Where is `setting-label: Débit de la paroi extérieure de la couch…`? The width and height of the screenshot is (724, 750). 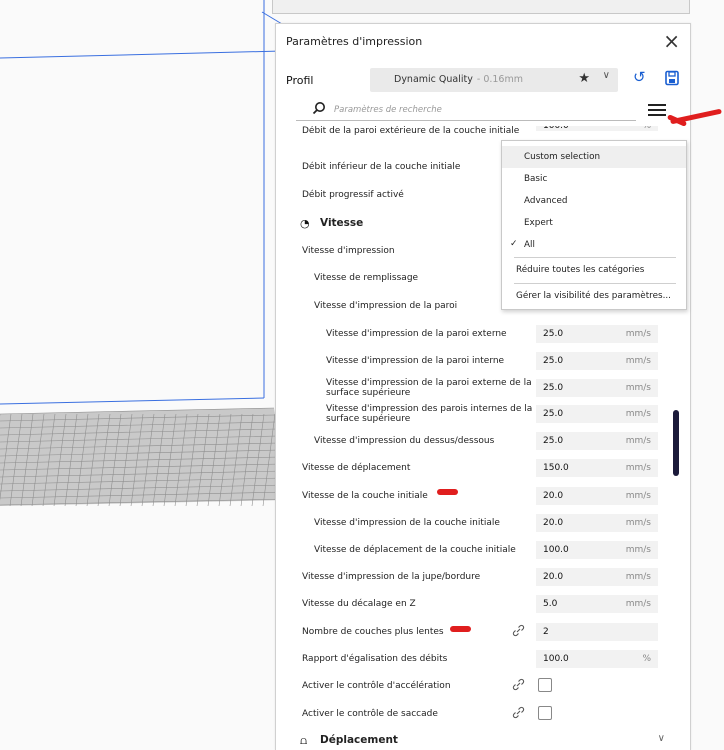
setting-label: Débit de la paroi extérieure de la couch… is located at coordinates (411, 131).